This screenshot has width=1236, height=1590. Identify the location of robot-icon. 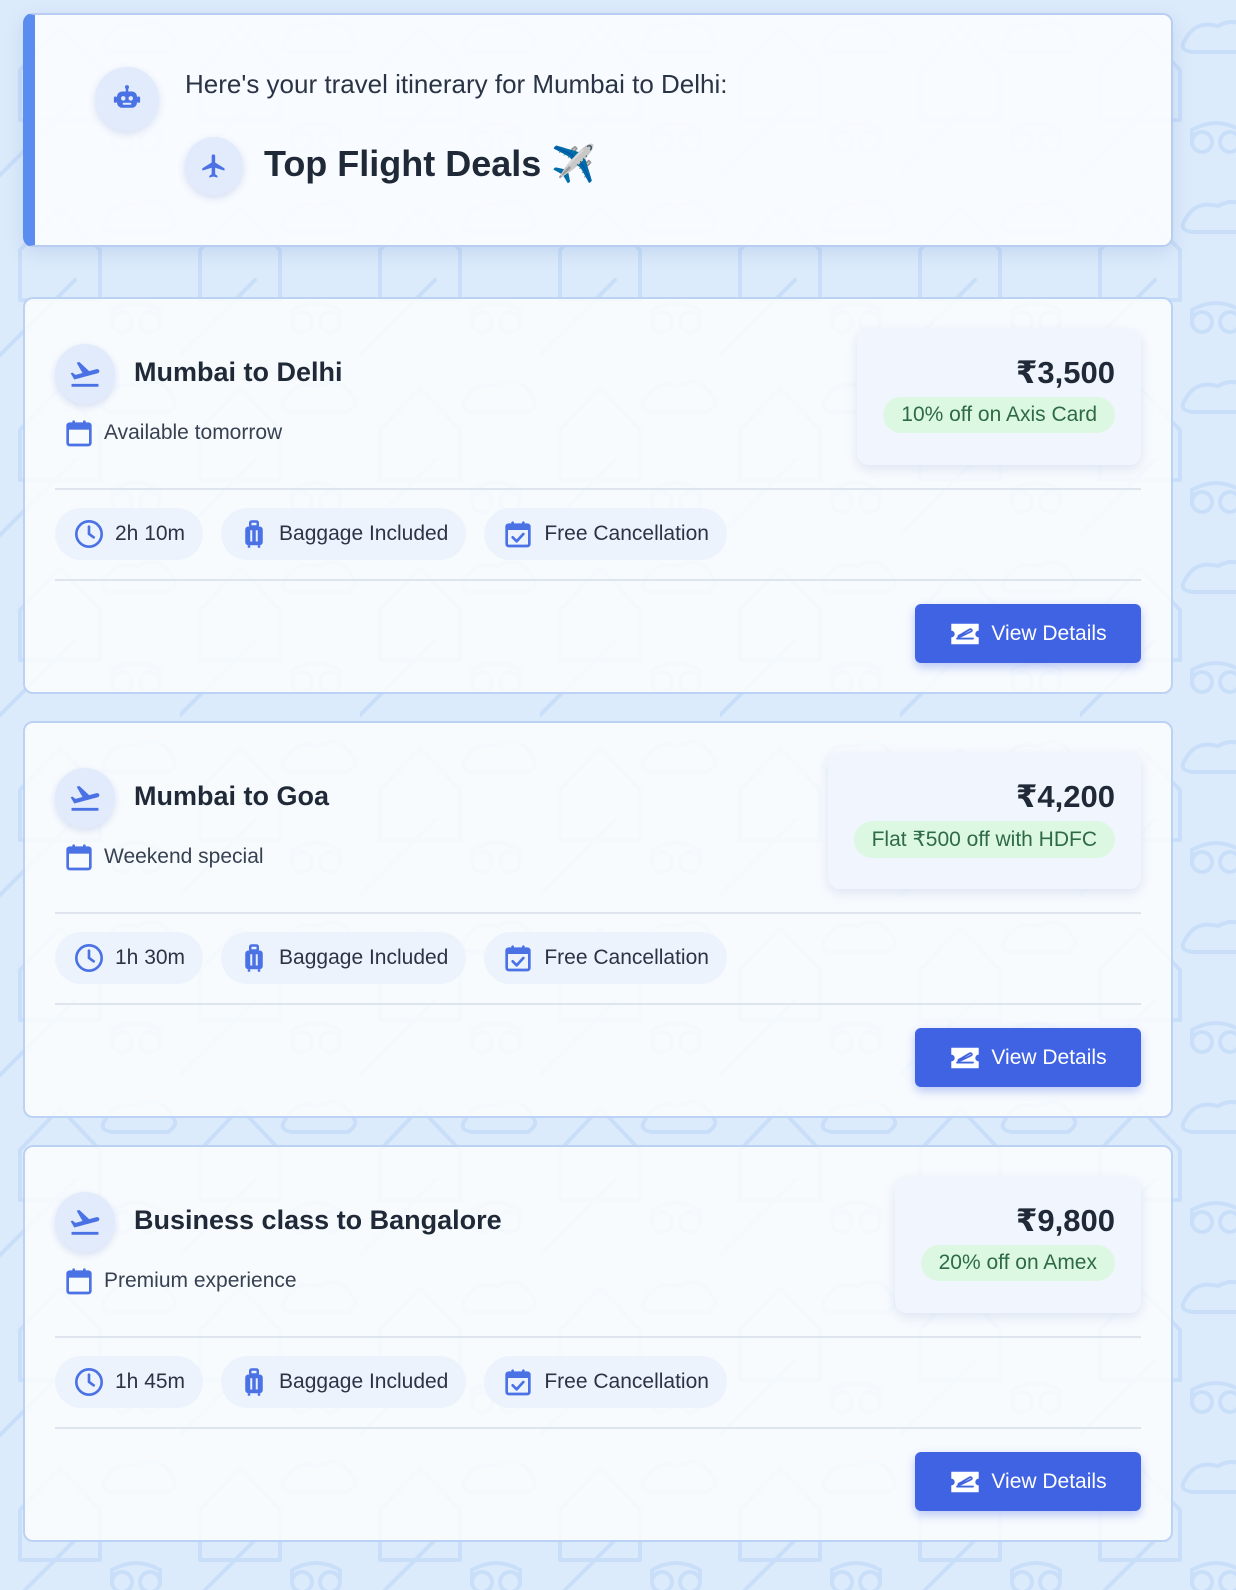
(127, 99).